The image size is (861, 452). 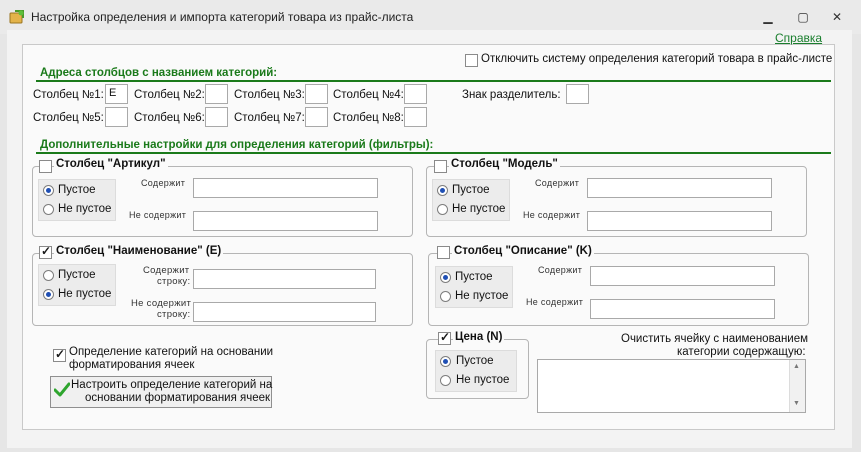 What do you see at coordinates (132, 365) in the screenshot?
I see `formatting-checkbox-label-2: форматирования ячеек` at bounding box center [132, 365].